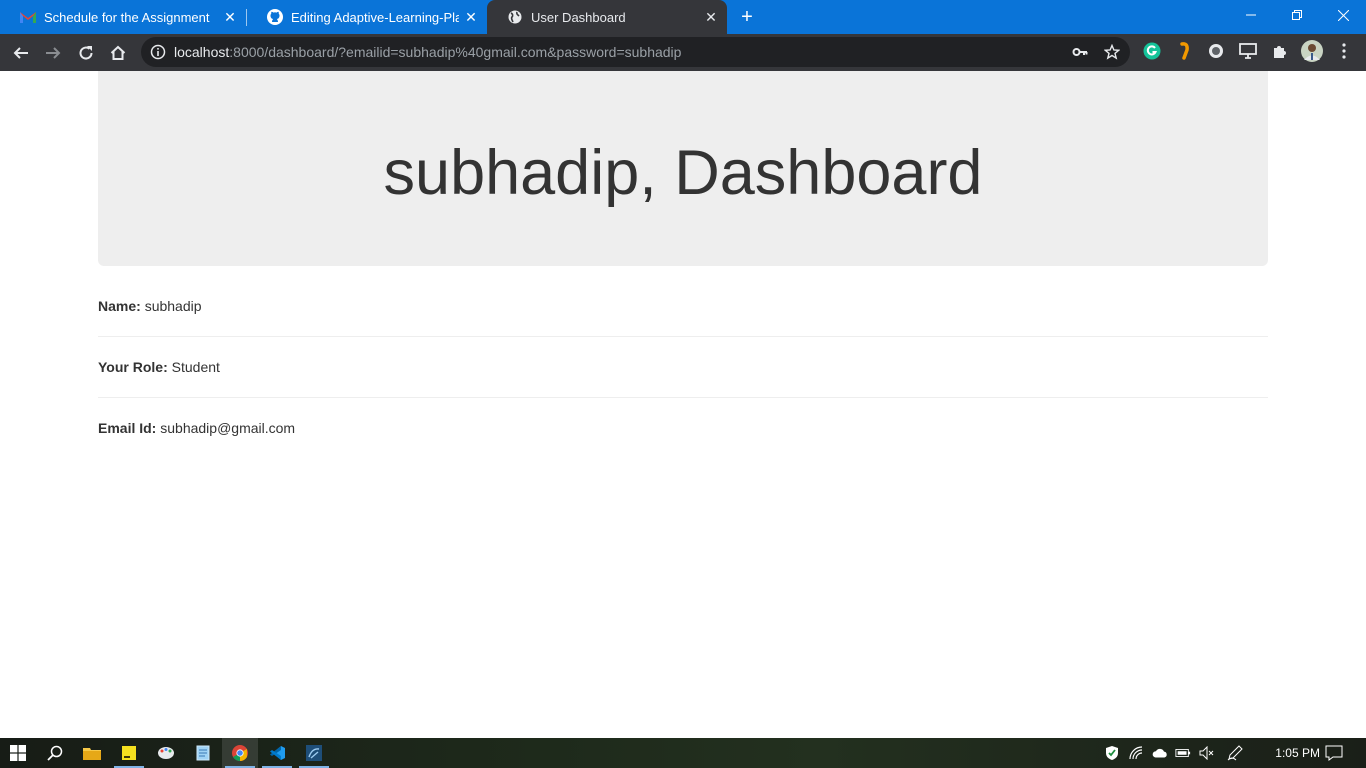 The width and height of the screenshot is (1366, 768). What do you see at coordinates (515, 17) in the screenshot?
I see `globe-icon` at bounding box center [515, 17].